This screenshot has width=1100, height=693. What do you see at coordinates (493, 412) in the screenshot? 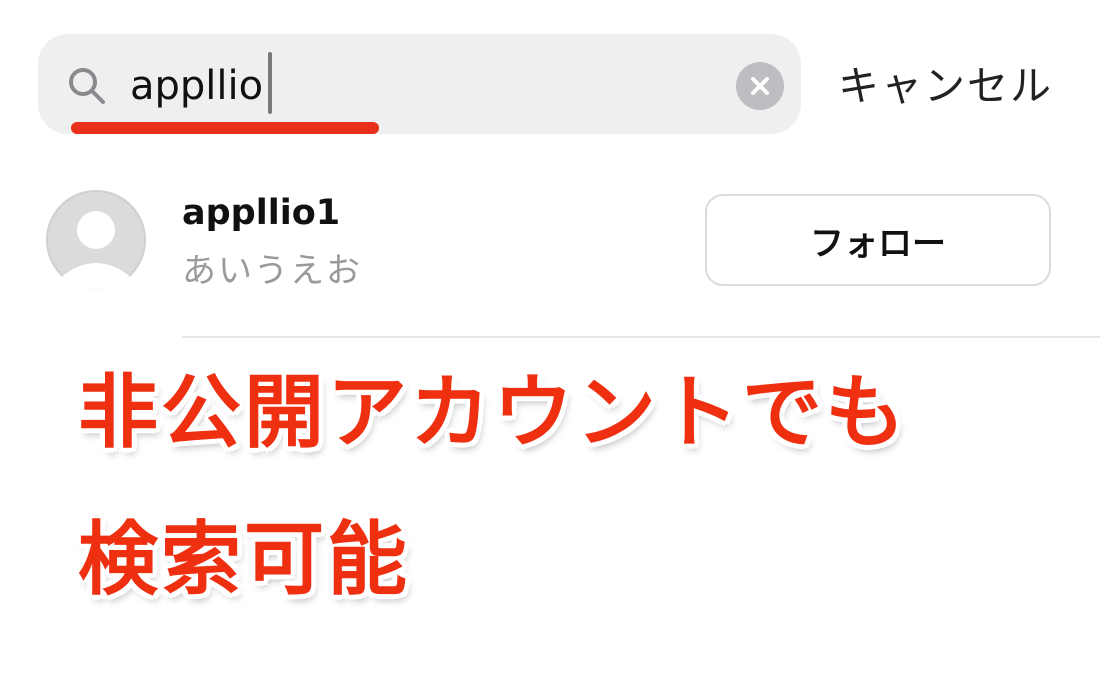
I see `annotation-text-line-1: 非公開アカウントでも` at bounding box center [493, 412].